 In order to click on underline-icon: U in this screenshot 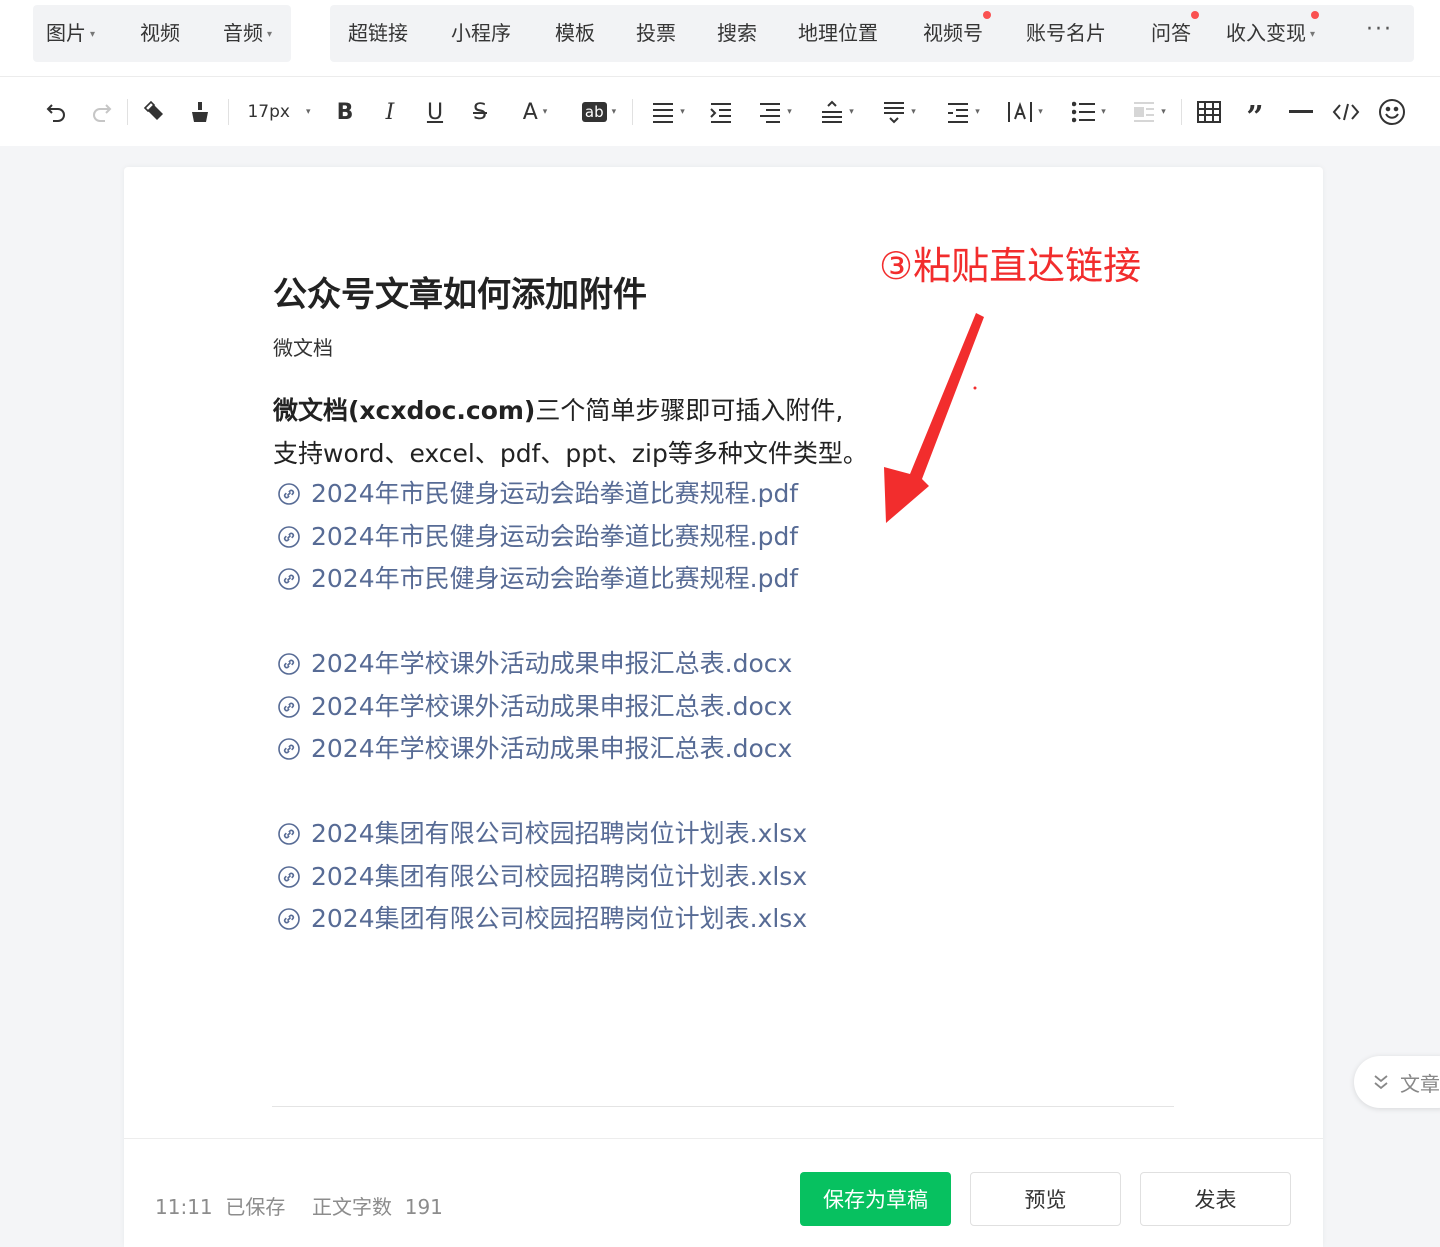, I will do `click(435, 112)`.